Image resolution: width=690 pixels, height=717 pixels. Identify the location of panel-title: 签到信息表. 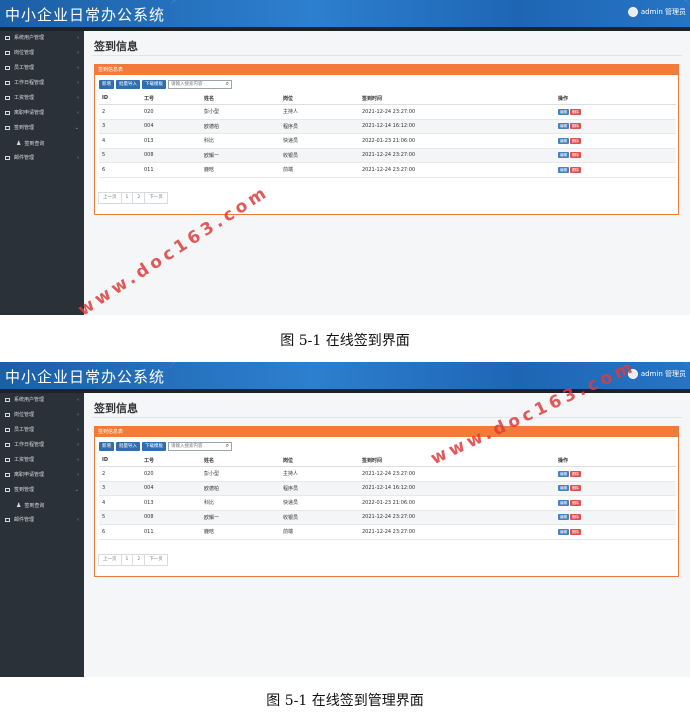
(386, 432).